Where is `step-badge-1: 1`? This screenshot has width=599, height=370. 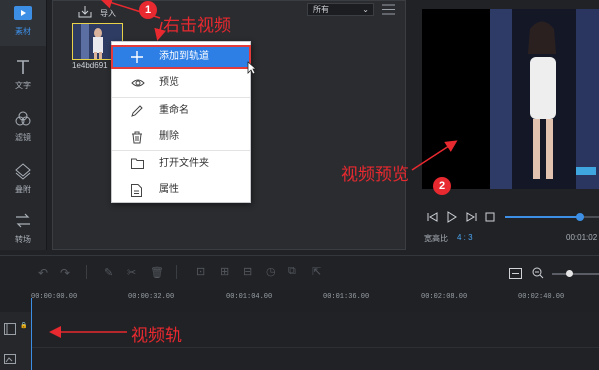 step-badge-1: 1 is located at coordinates (148, 10).